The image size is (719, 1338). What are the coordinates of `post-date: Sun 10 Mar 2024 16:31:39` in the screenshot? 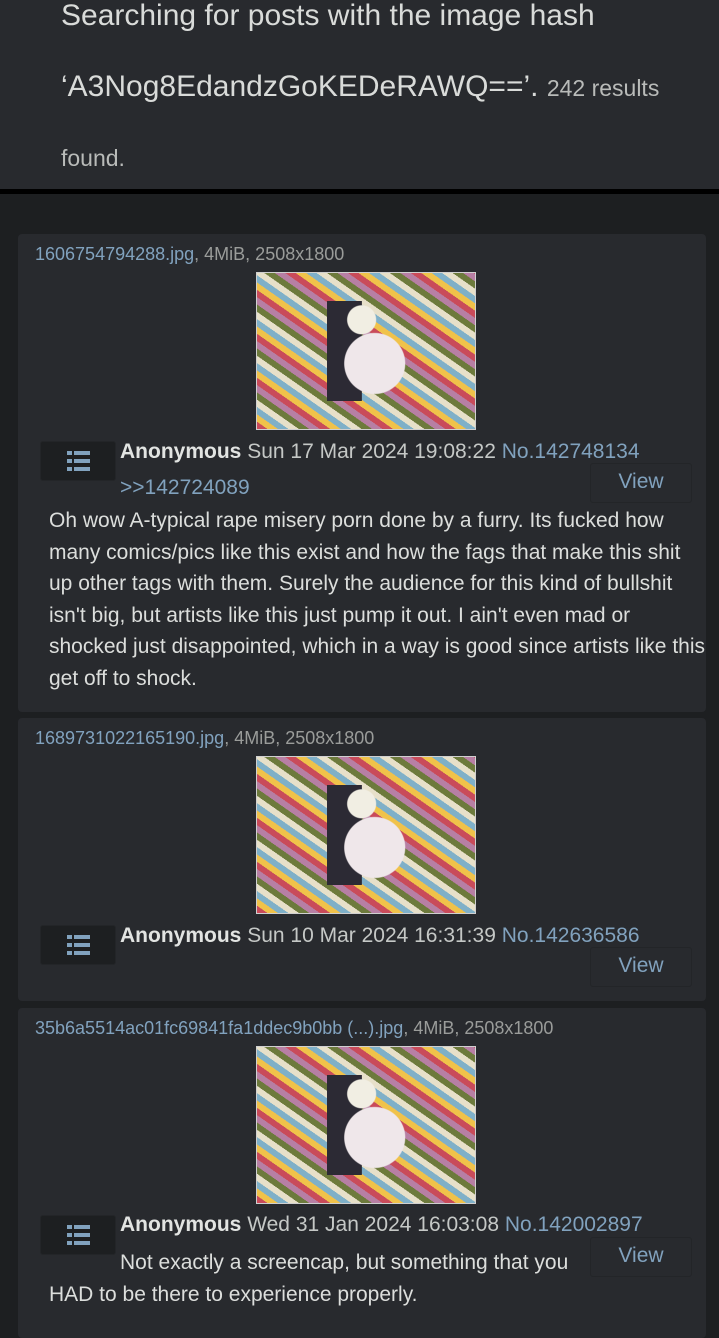 It's located at (371, 935).